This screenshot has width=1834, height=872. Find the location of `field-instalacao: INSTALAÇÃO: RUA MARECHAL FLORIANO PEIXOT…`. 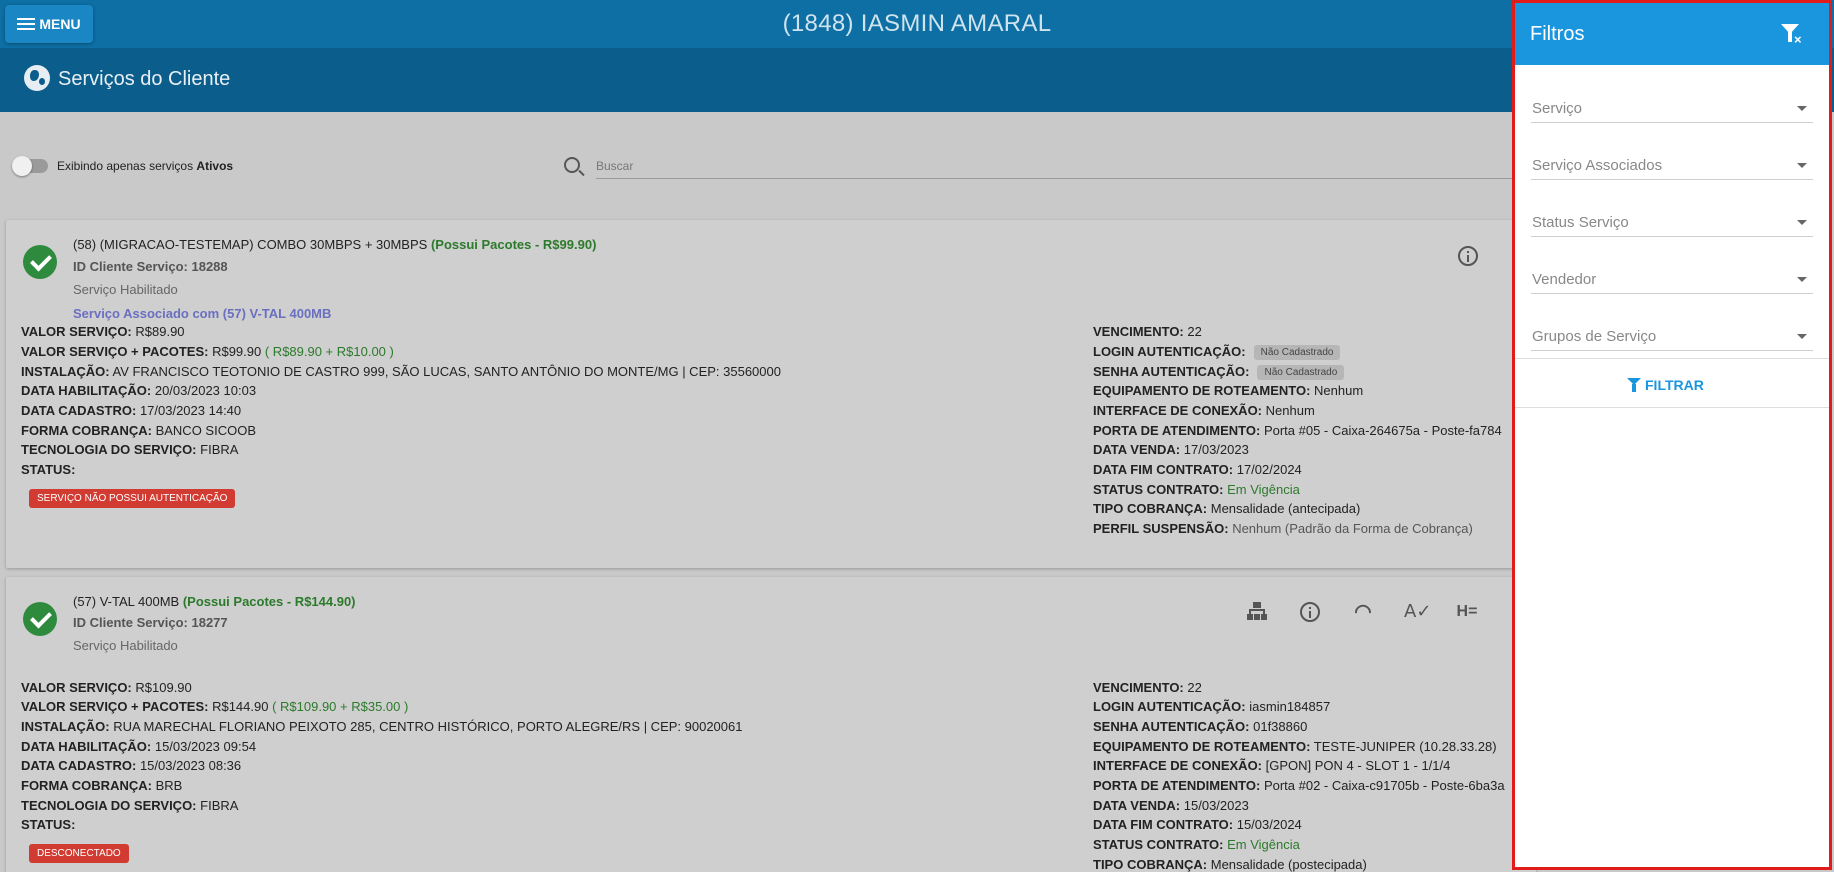

field-instalacao: INSTALAÇÃO: RUA MARECHAL FLORIANO PEIXOT… is located at coordinates (382, 726).